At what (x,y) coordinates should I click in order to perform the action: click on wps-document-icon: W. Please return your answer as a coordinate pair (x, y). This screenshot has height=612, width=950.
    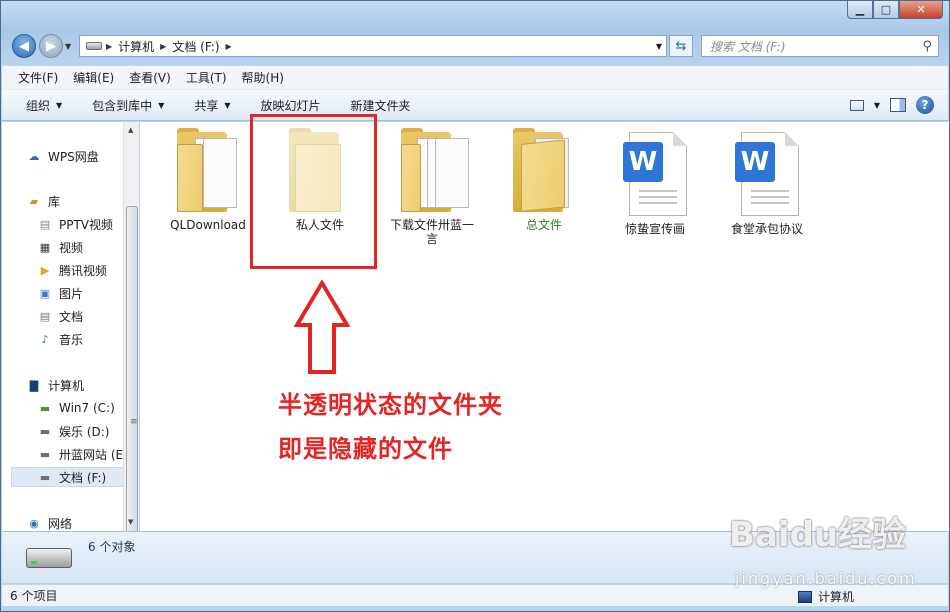
    Looking at the image, I should click on (767, 174).